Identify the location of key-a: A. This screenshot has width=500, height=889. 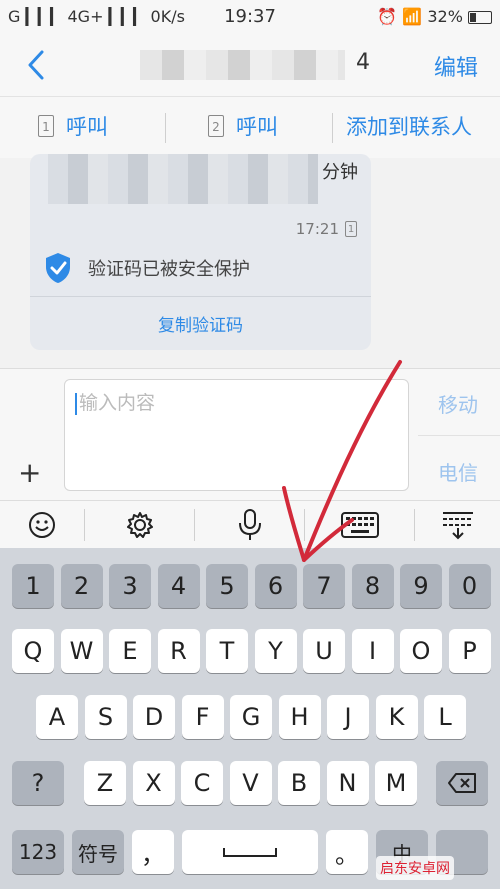
(57, 717).